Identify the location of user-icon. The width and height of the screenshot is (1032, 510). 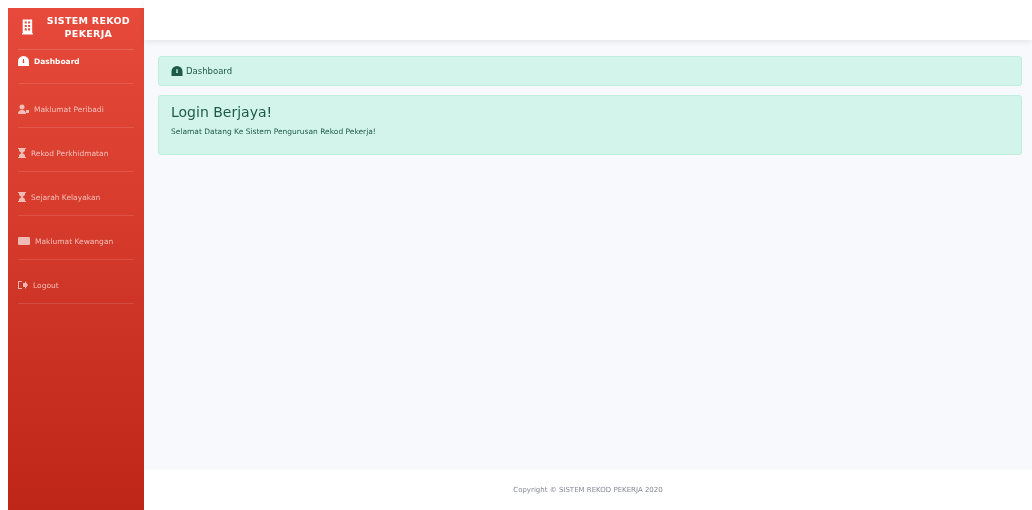
(23, 109).